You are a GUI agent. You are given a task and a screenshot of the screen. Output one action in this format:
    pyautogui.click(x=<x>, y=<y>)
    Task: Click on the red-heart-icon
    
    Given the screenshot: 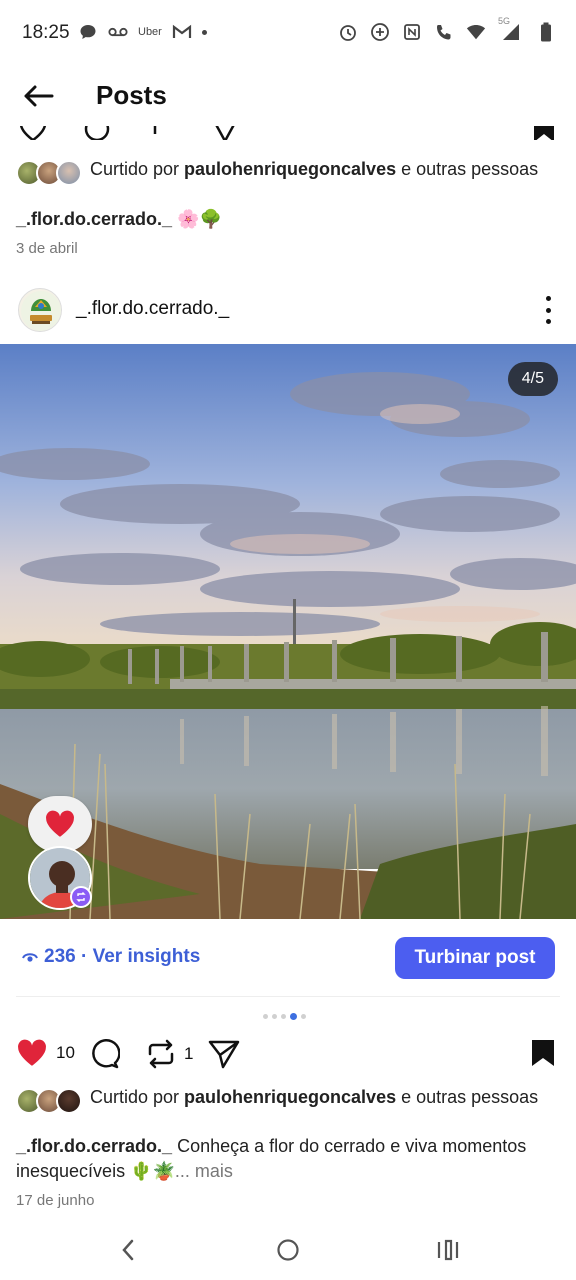 What is the action you would take?
    pyautogui.click(x=60, y=823)
    